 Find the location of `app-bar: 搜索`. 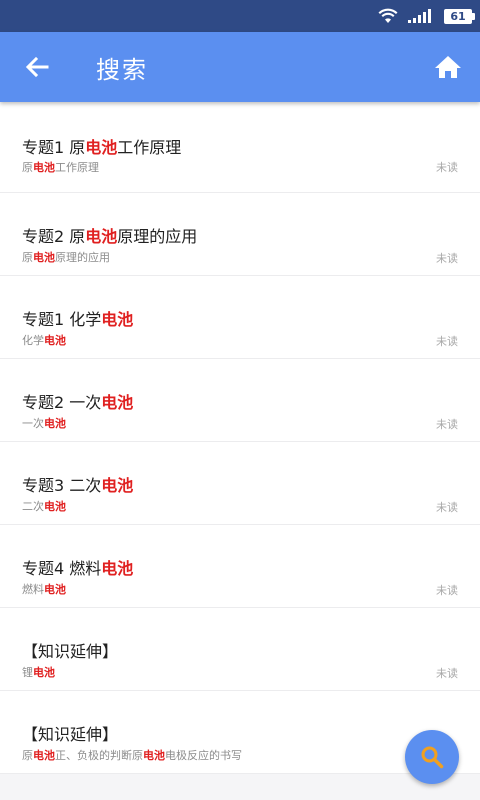

app-bar: 搜索 is located at coordinates (240, 67).